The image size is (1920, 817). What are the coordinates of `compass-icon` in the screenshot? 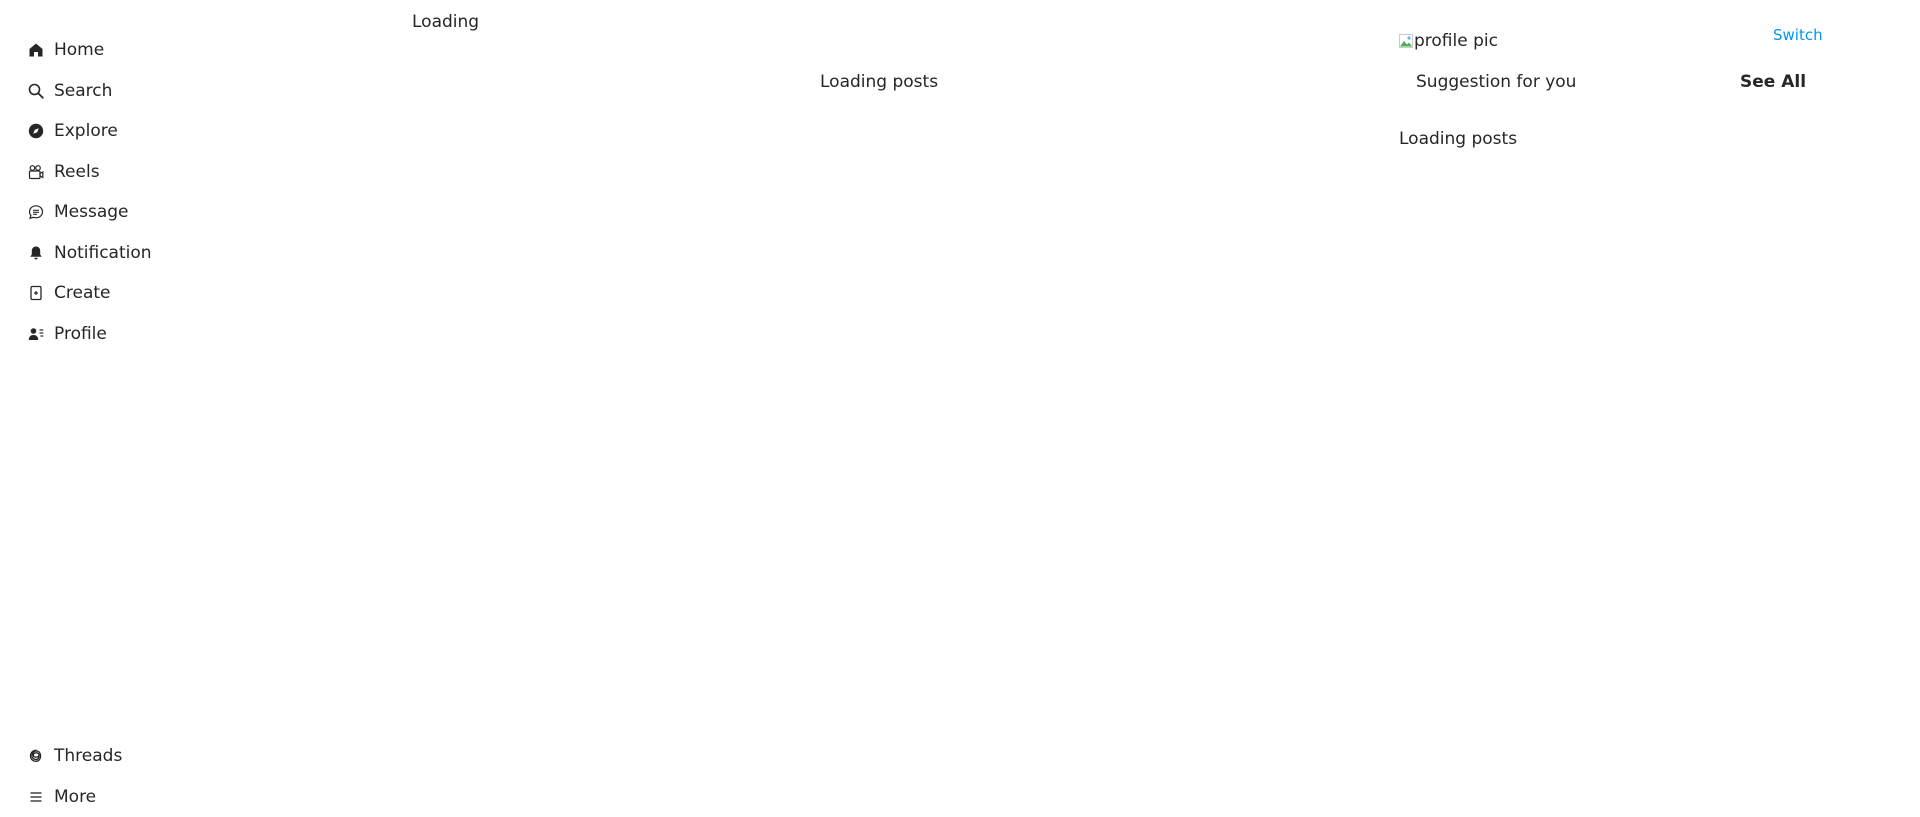 It's located at (36, 131).